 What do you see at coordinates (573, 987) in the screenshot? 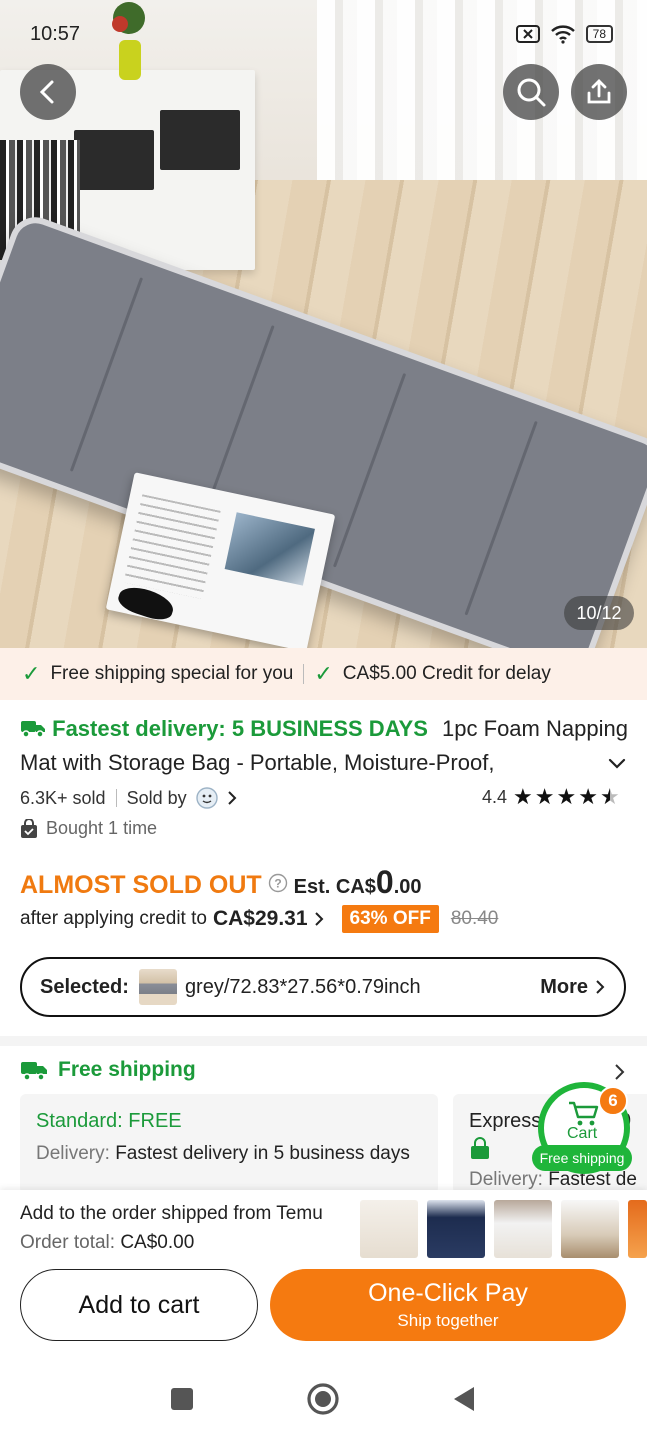
I see `more-button: More` at bounding box center [573, 987].